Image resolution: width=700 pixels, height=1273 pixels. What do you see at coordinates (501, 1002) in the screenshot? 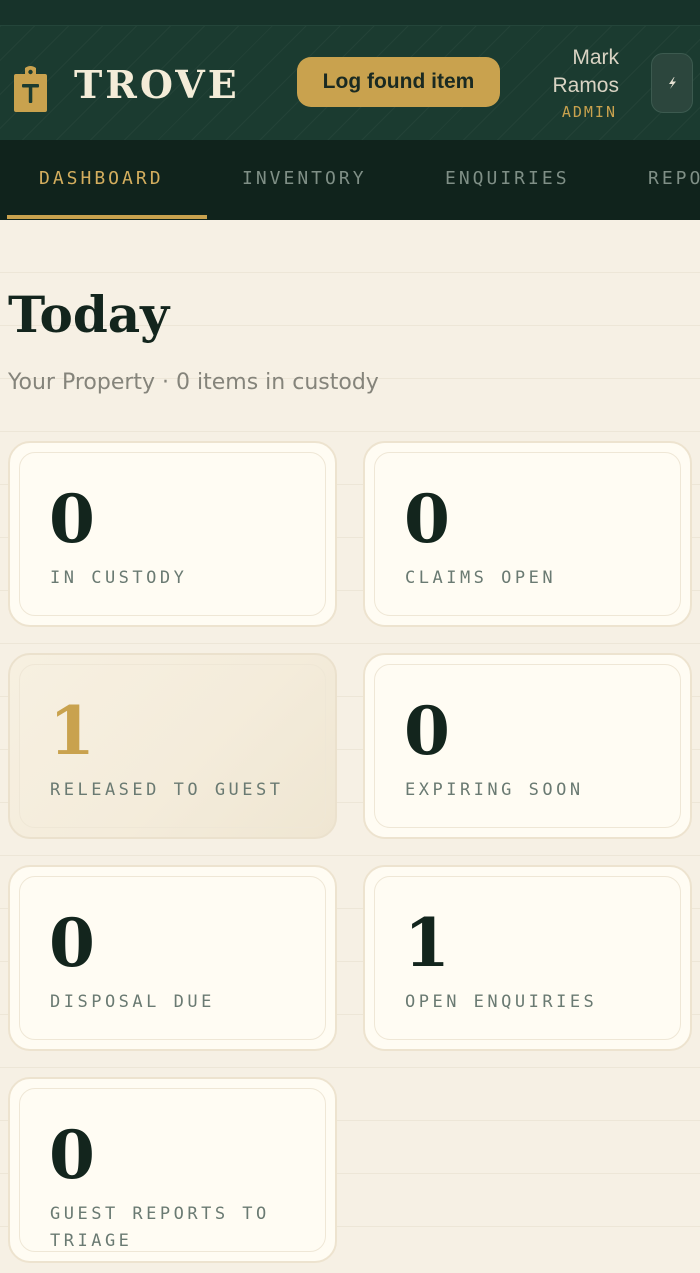
I see `stat-label: OPEN ENQUIRIES` at bounding box center [501, 1002].